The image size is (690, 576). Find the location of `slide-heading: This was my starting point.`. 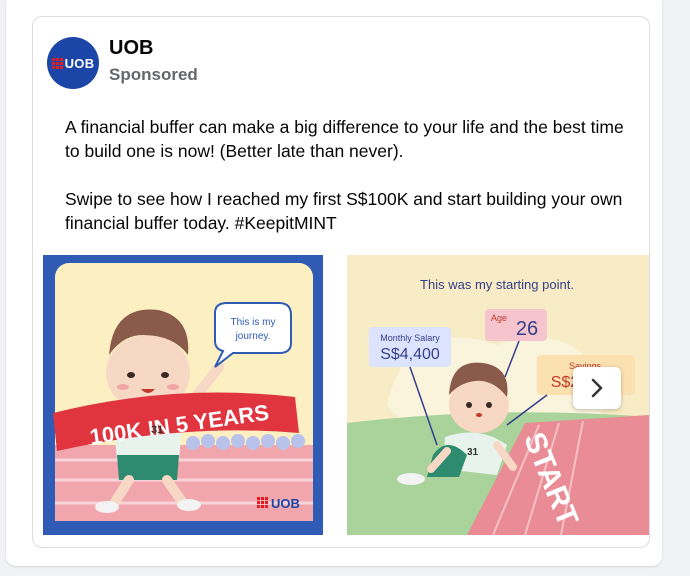

slide-heading: This was my starting point. is located at coordinates (497, 284).